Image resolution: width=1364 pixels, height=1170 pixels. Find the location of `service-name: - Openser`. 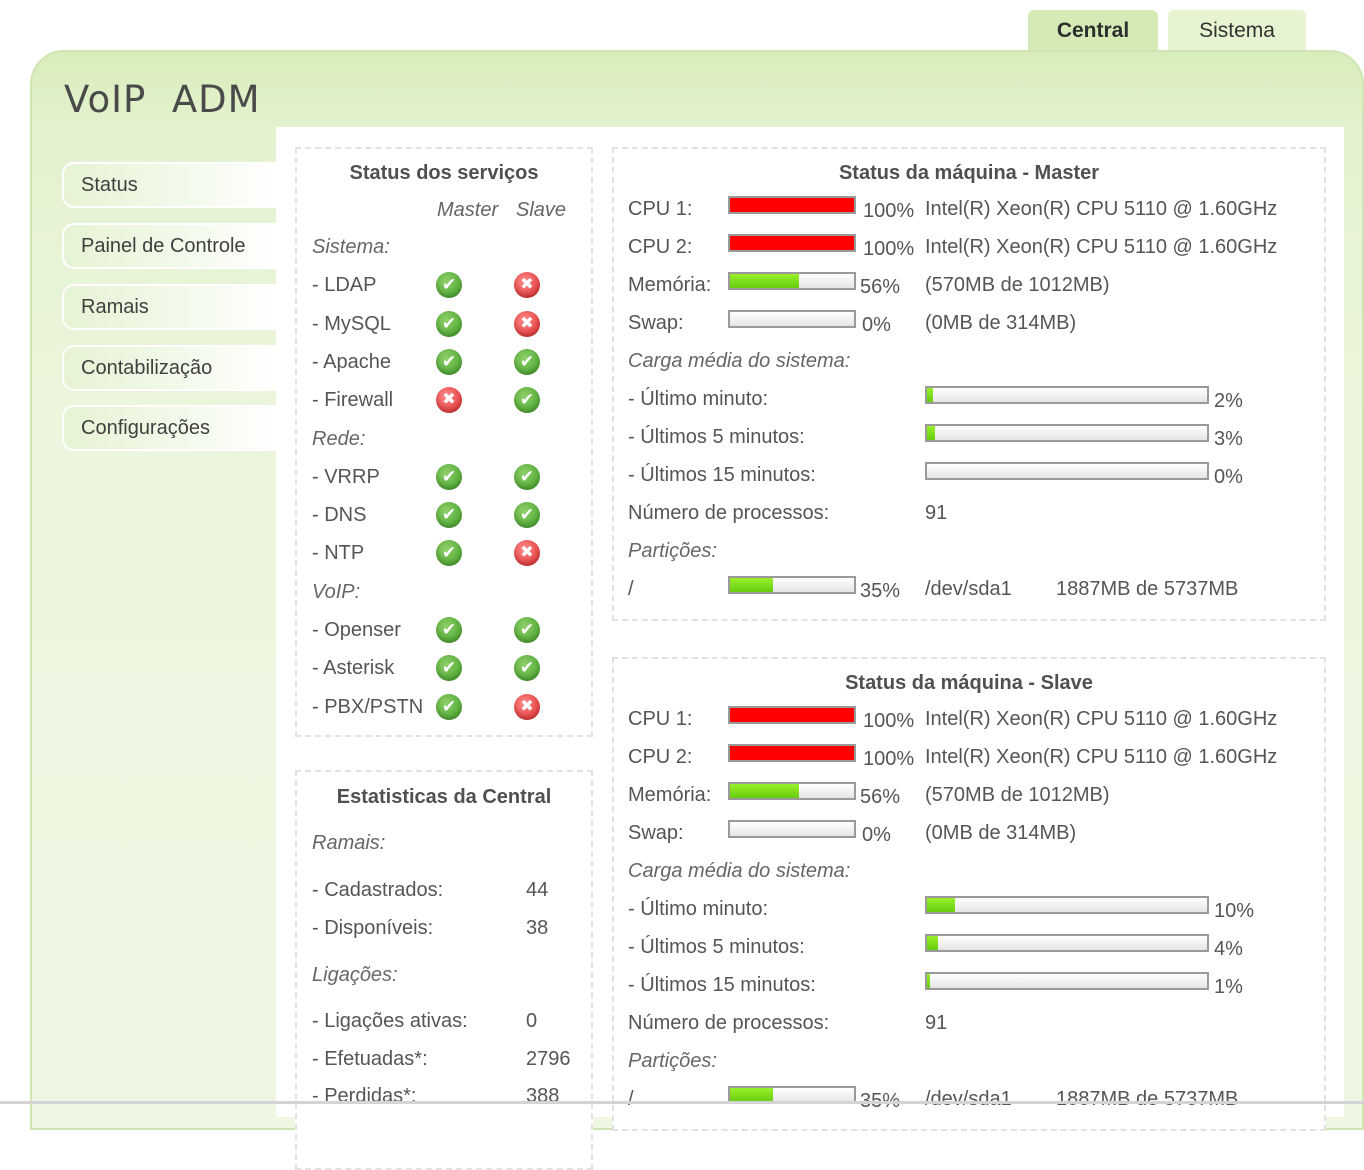

service-name: - Openser is located at coordinates (356, 630).